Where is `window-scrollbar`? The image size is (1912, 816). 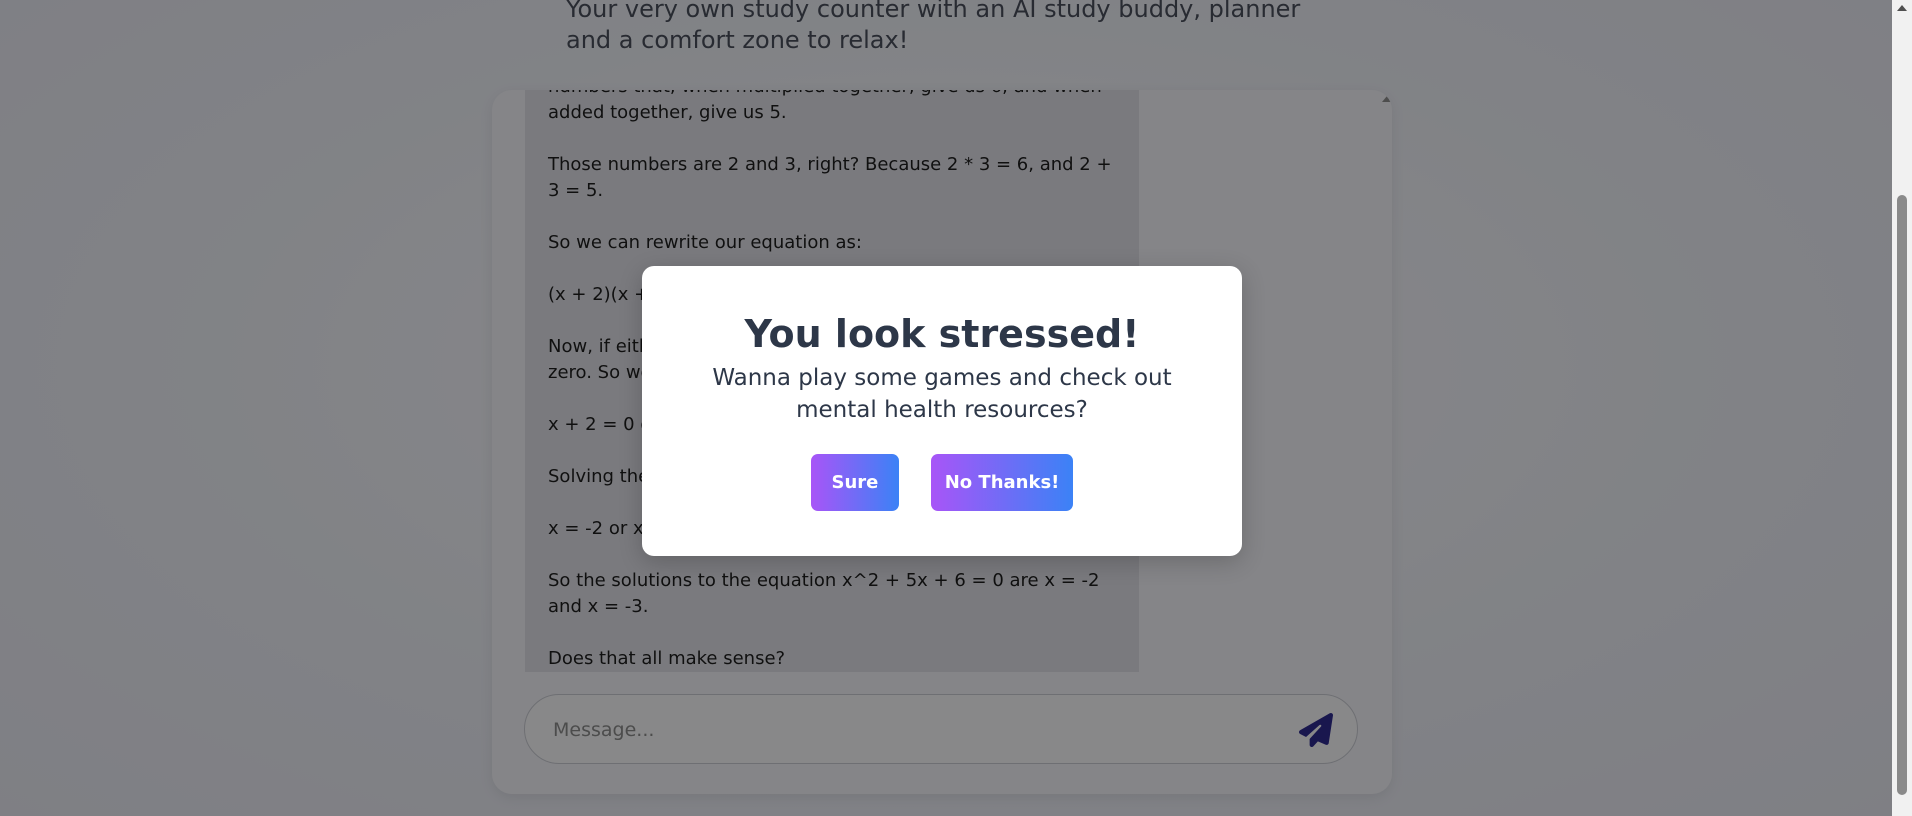 window-scrollbar is located at coordinates (1902, 408).